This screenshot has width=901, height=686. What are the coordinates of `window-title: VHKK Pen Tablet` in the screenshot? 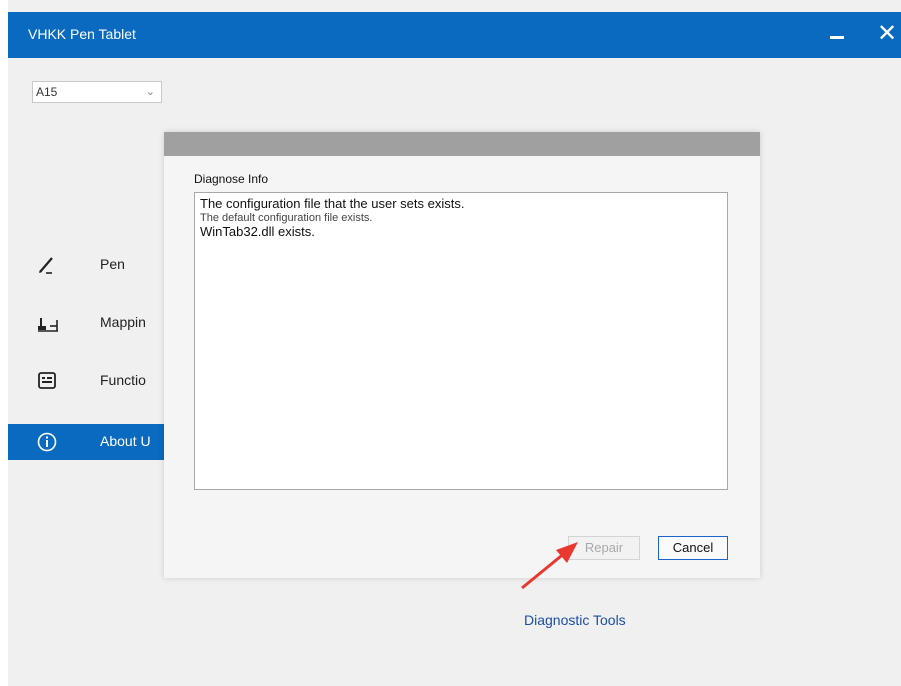 It's located at (82, 34).